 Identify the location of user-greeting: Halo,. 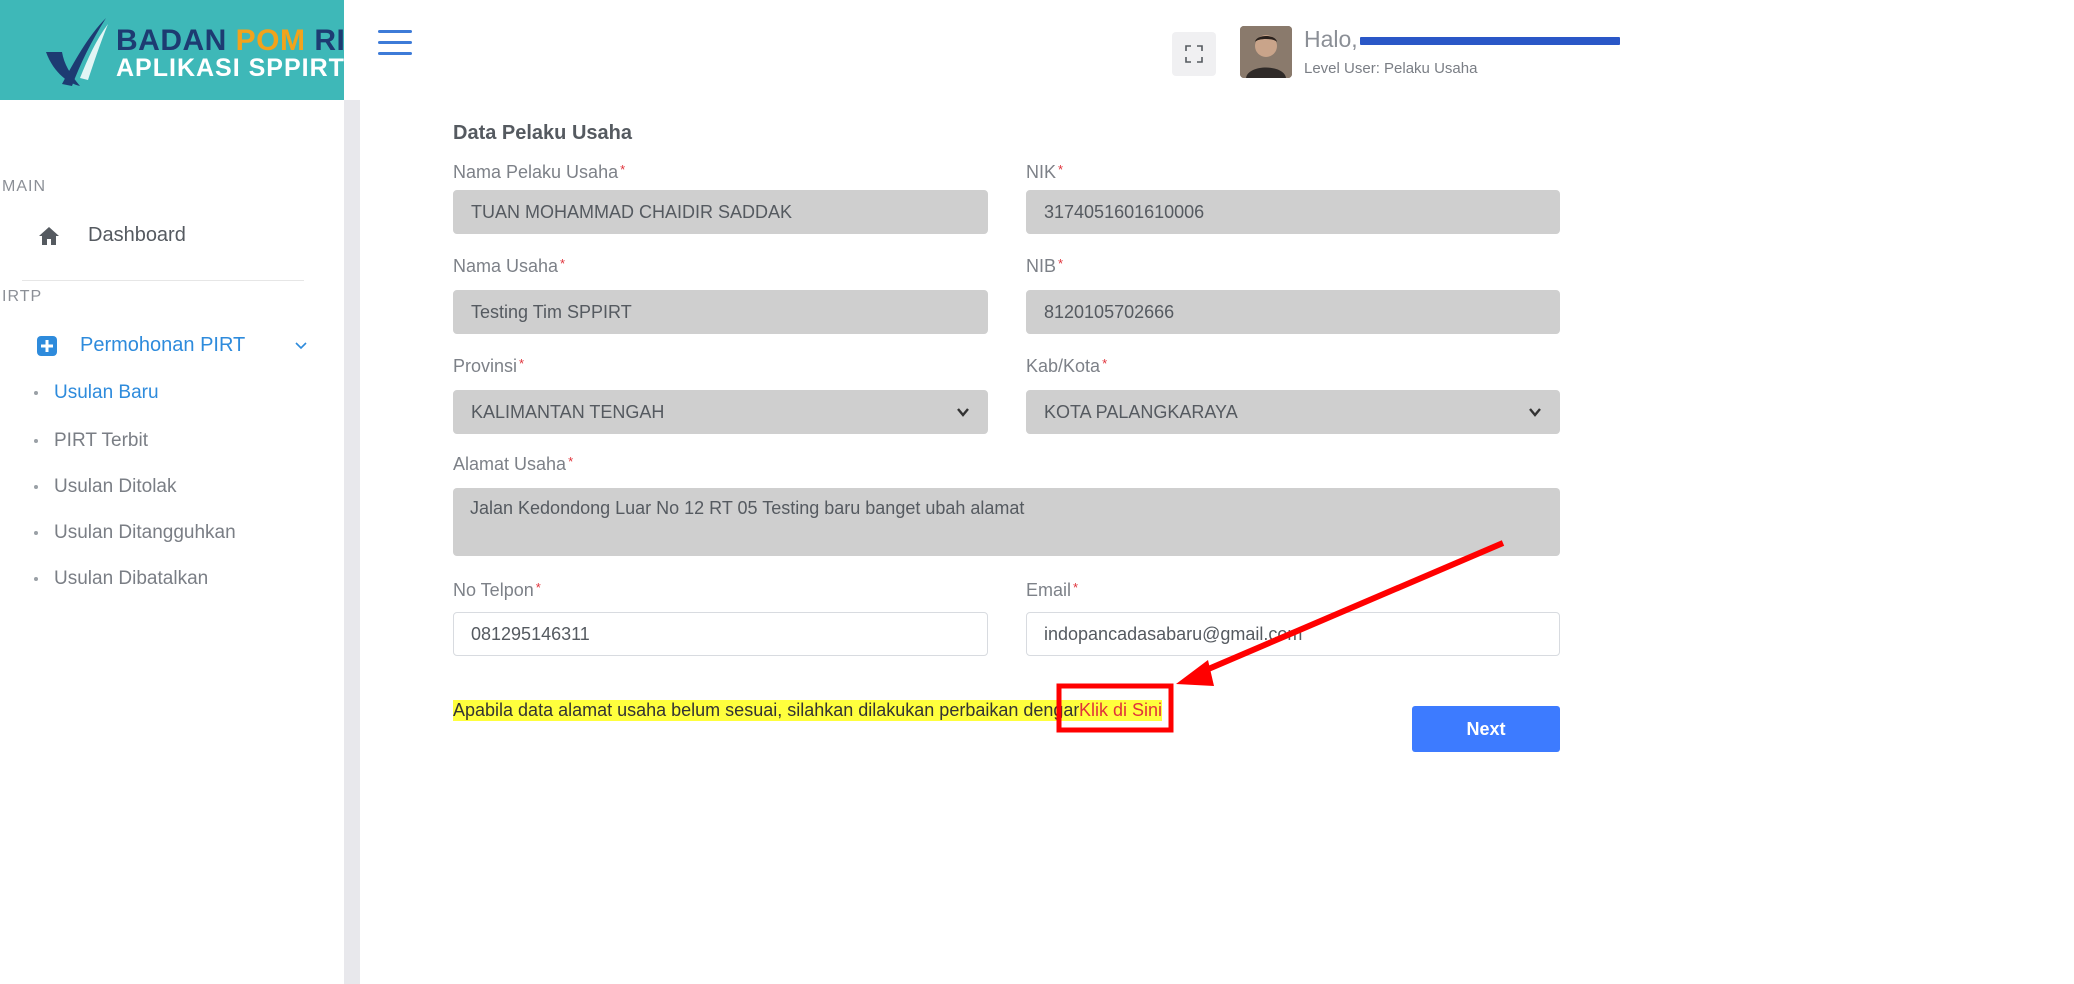
(1462, 39).